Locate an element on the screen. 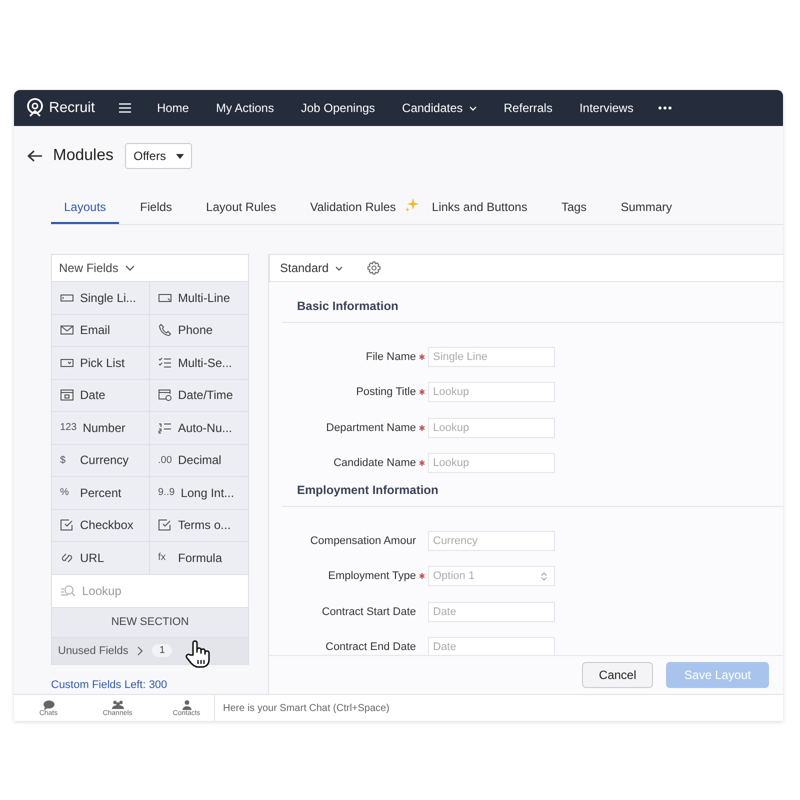 Image resolution: width=800 pixels, height=800 pixels. field-type-item: % Percent is located at coordinates (101, 493).